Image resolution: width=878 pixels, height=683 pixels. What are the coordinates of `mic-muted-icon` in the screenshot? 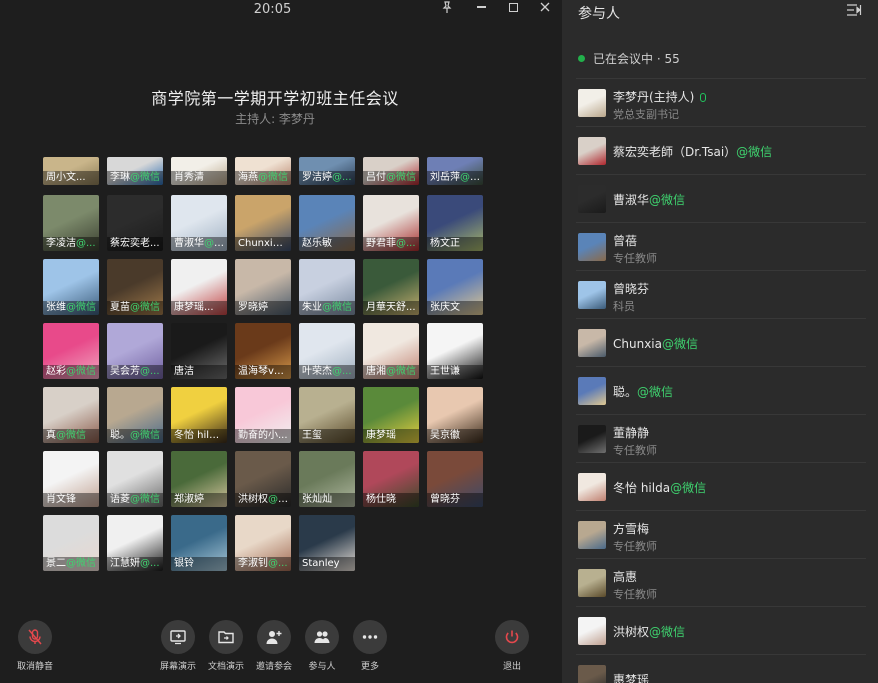 It's located at (35, 637).